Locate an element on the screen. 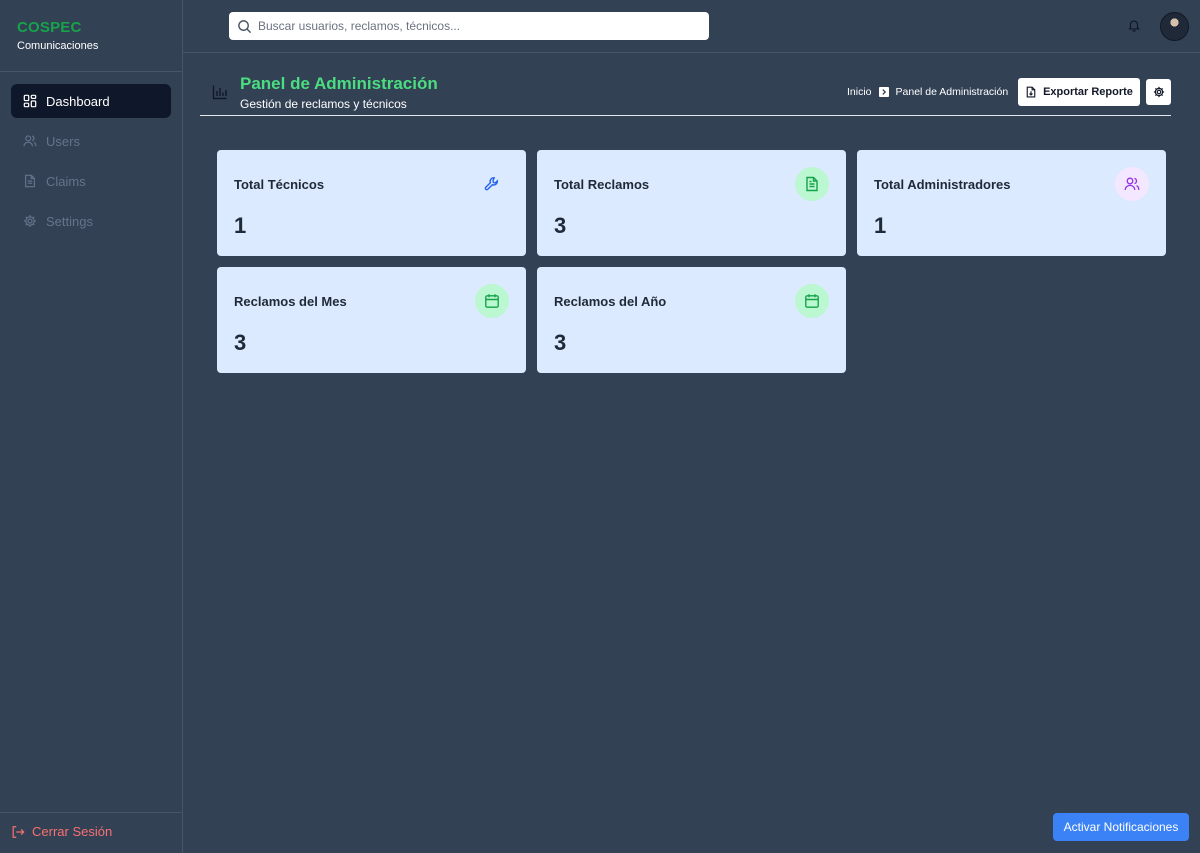 Image resolution: width=1200 pixels, height=853 pixels. search-input is located at coordinates (478, 26).